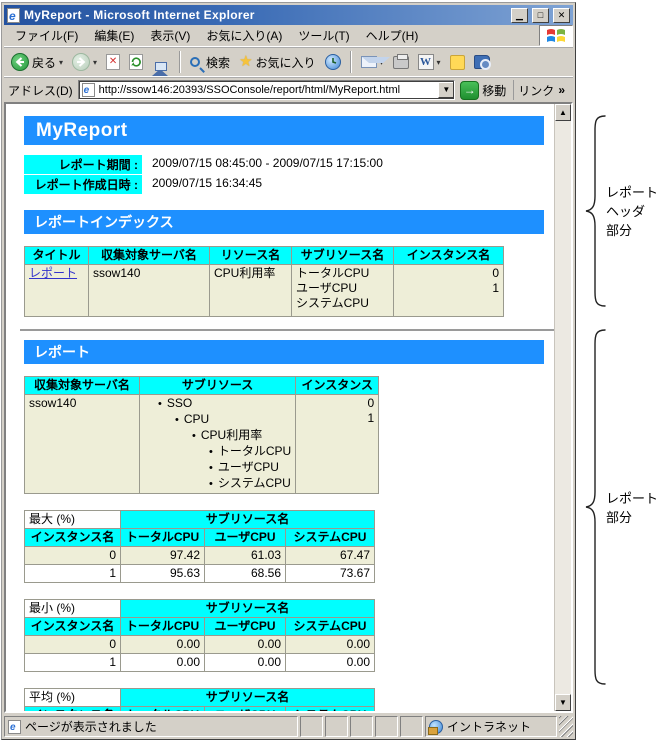 The image size is (664, 744). Describe the element at coordinates (446, 90) in the screenshot. I see `address-dropdown-icon: ▼` at that location.